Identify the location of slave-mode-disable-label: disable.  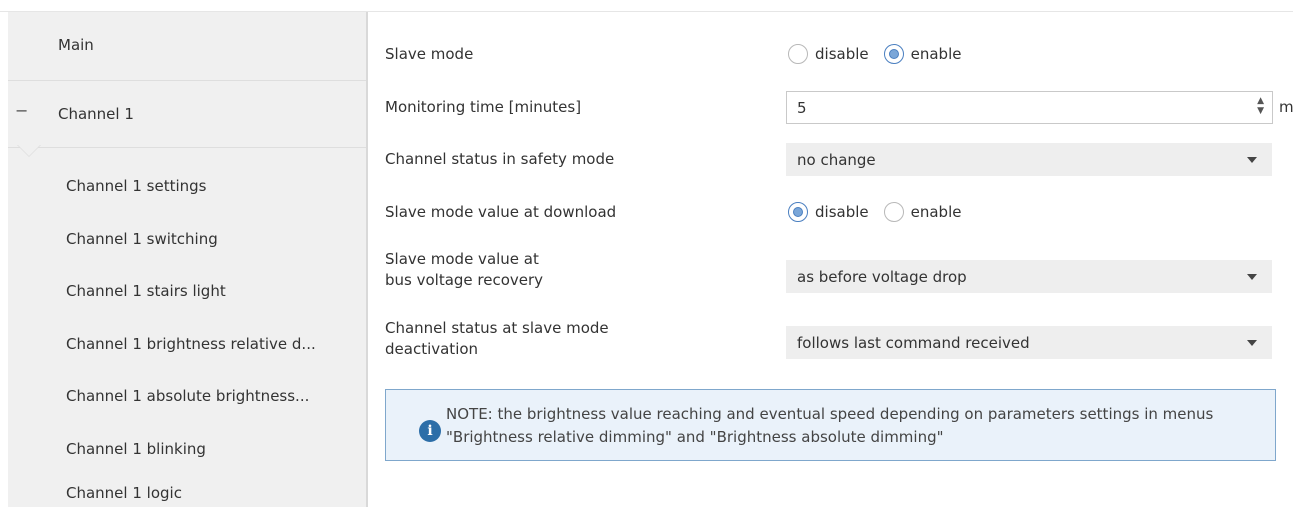
(842, 54).